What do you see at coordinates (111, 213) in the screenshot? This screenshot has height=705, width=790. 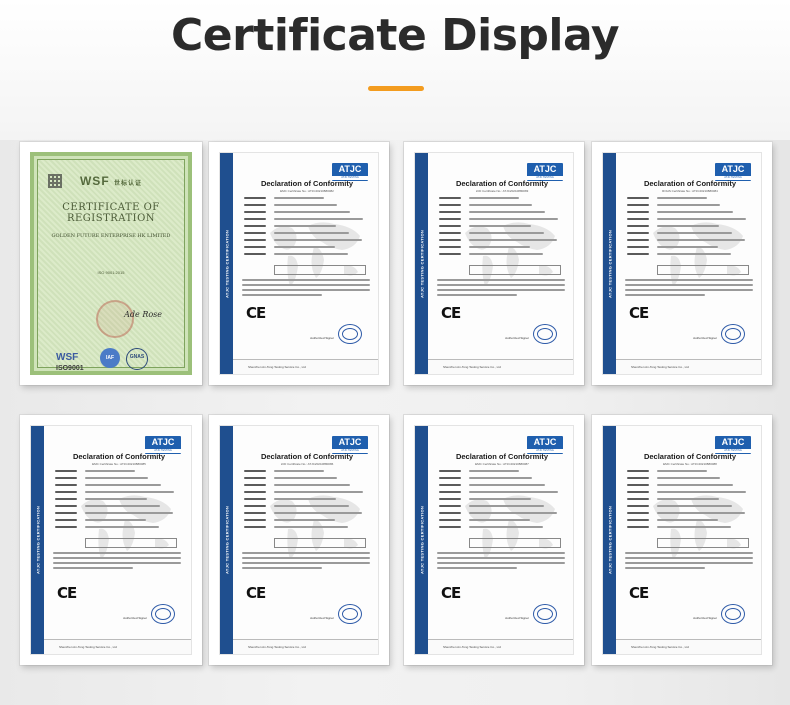 I see `certificate-title: CERTIFICATE OF REGISTRATION` at bounding box center [111, 213].